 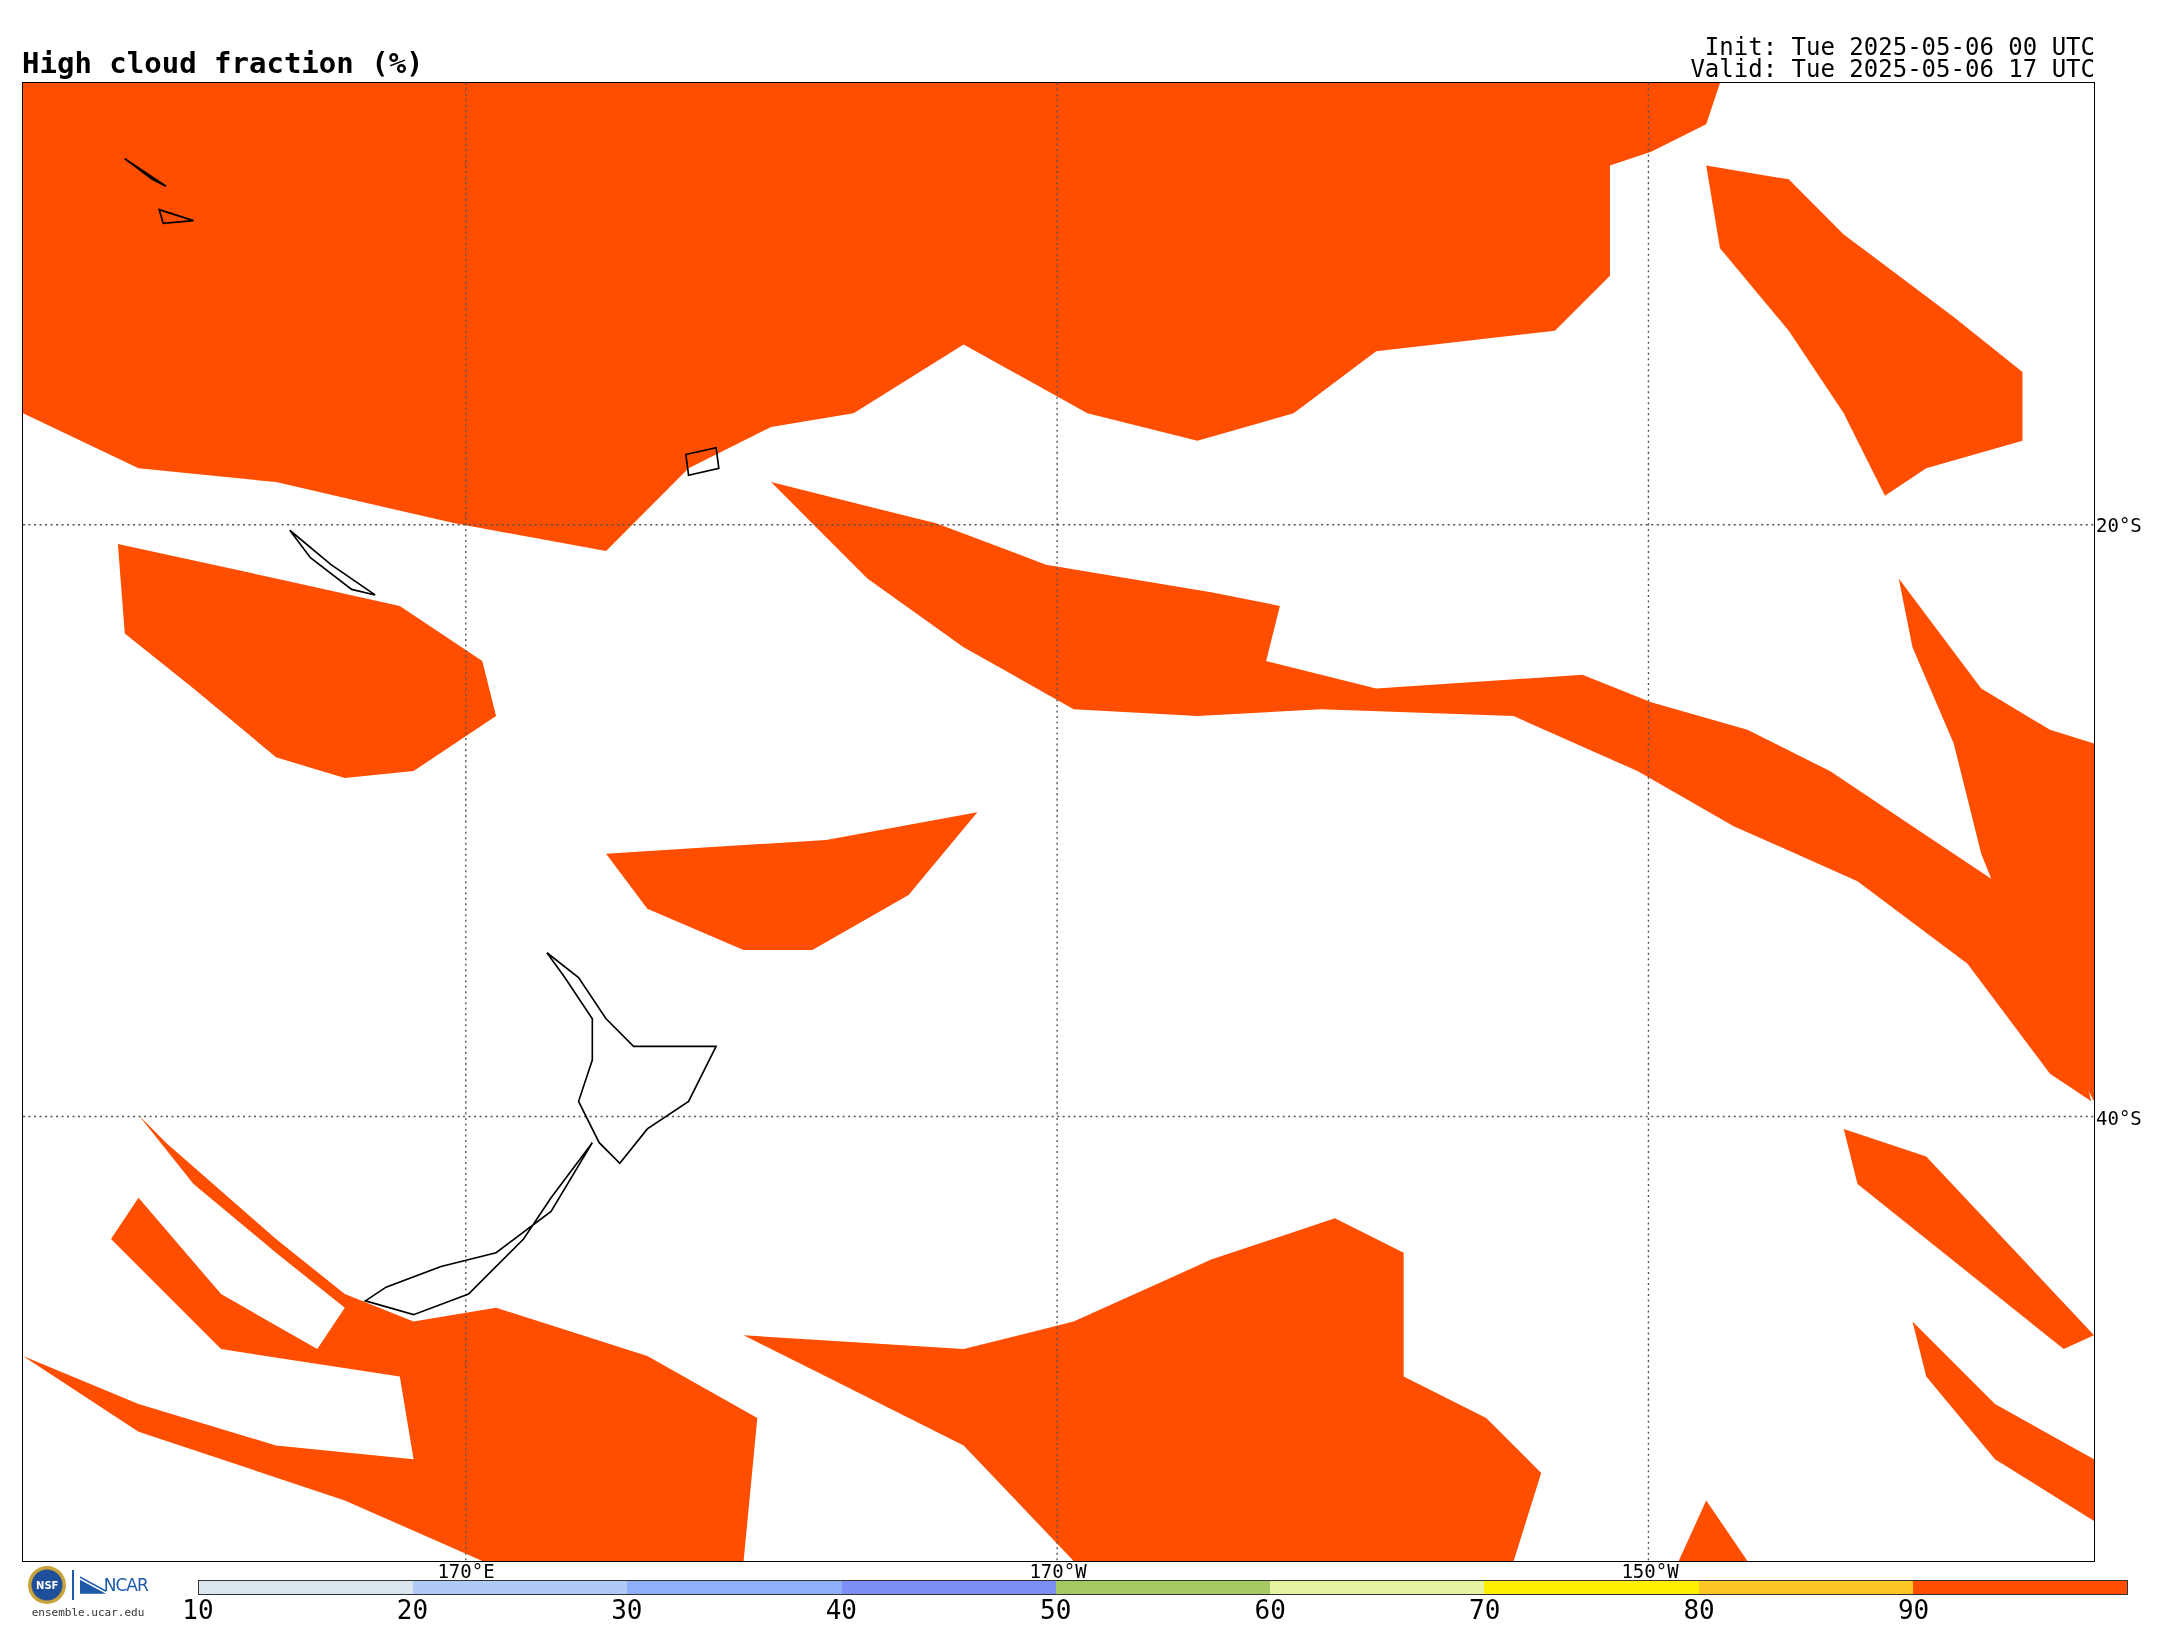 I want to click on colorbar-tick-label: 60, so click(x=1270, y=1610).